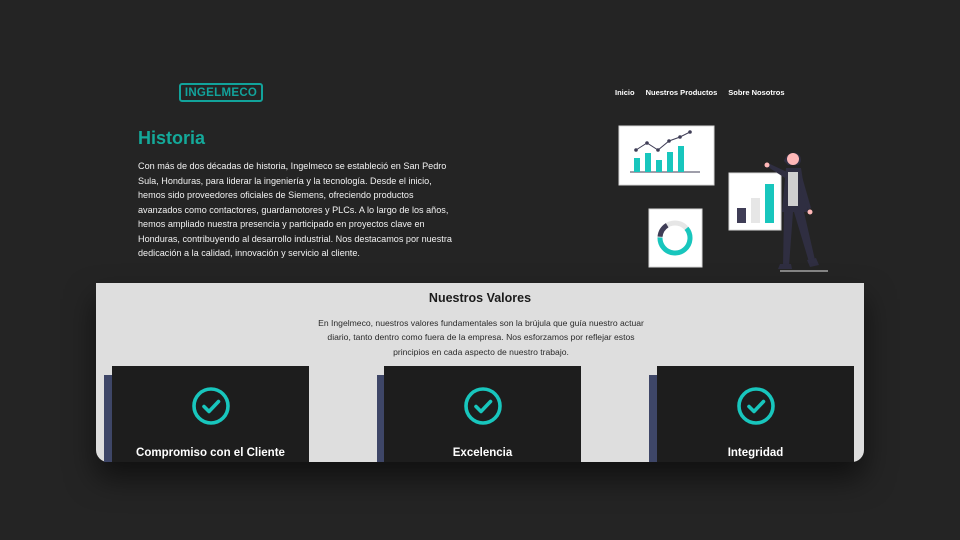 The width and height of the screenshot is (960, 540). I want to click on bar-panel-illustration, so click(755, 201).